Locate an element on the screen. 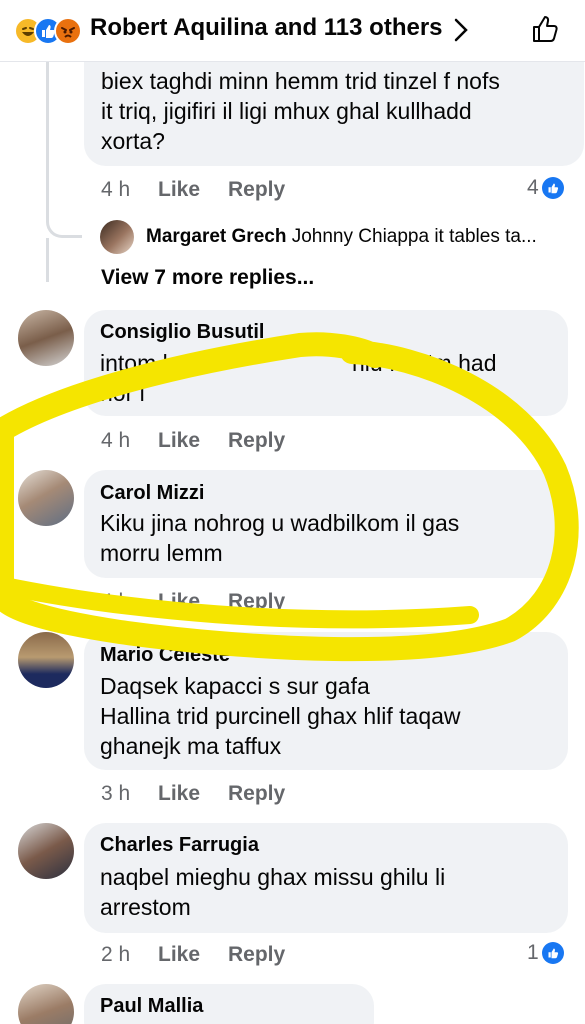 This screenshot has width=585, height=1024. comment-text: Kiku jina nohrog u wadbilkom il gas is located at coordinates (280, 523).